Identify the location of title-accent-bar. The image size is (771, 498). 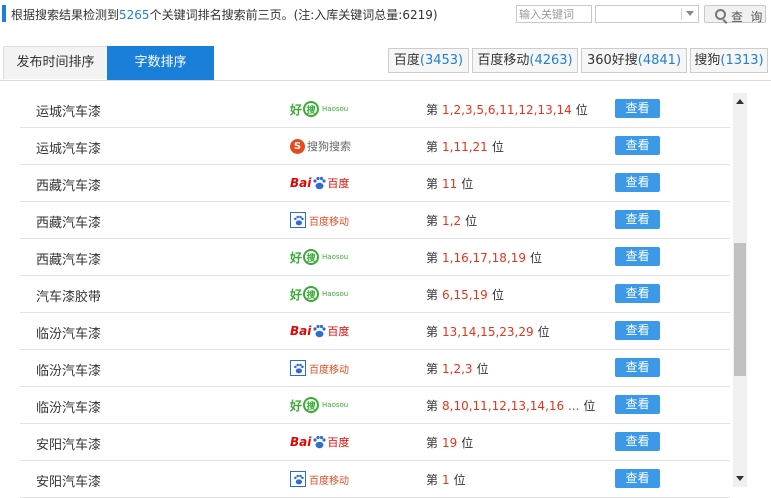
(4, 13).